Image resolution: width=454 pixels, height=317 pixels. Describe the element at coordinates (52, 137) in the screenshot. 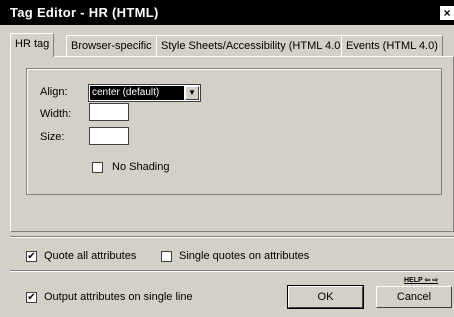

I see `size-label: Size:` at that location.